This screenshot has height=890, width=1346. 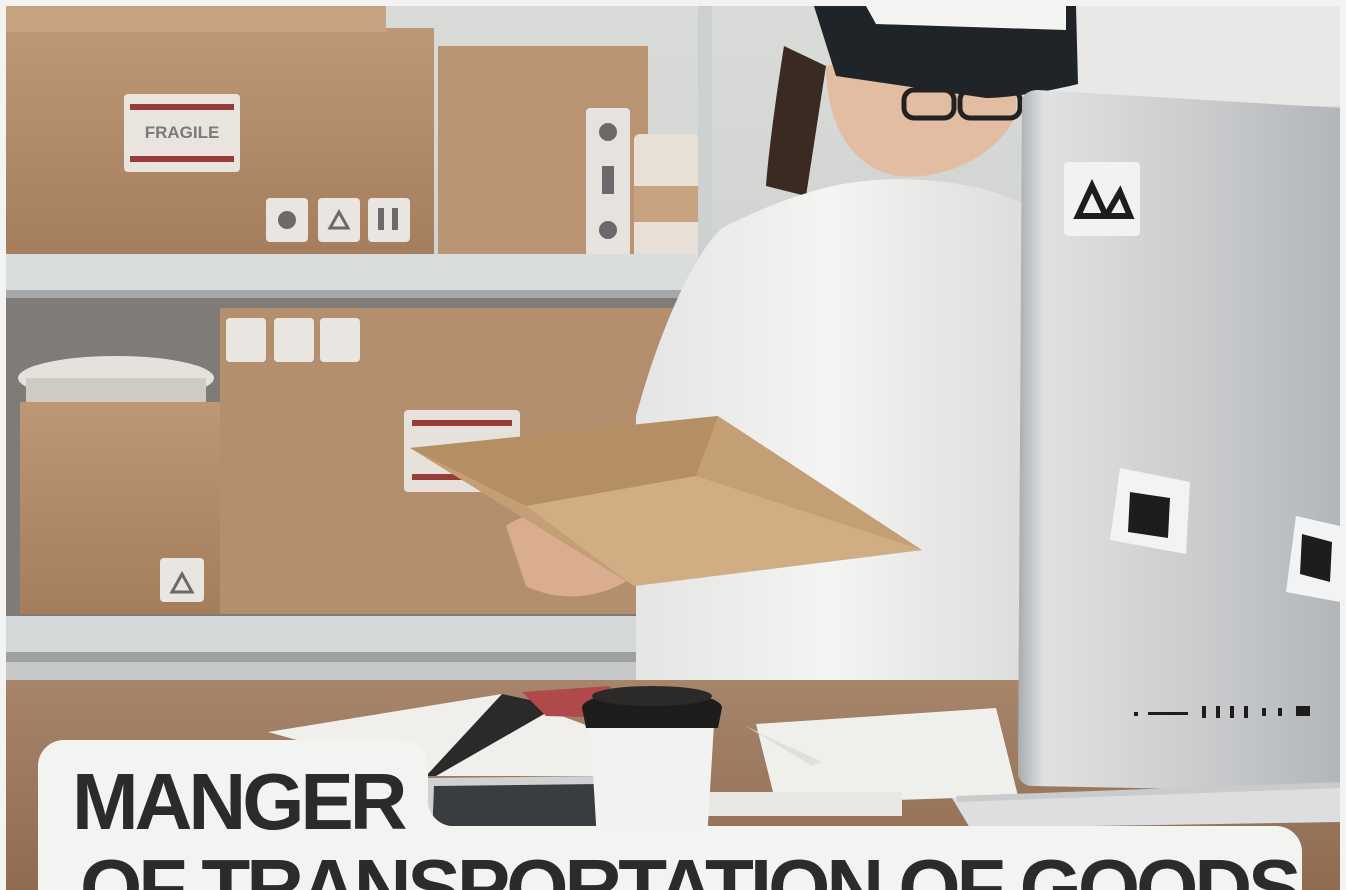 I want to click on fragile-label: FRAGILE, so click(x=182, y=133).